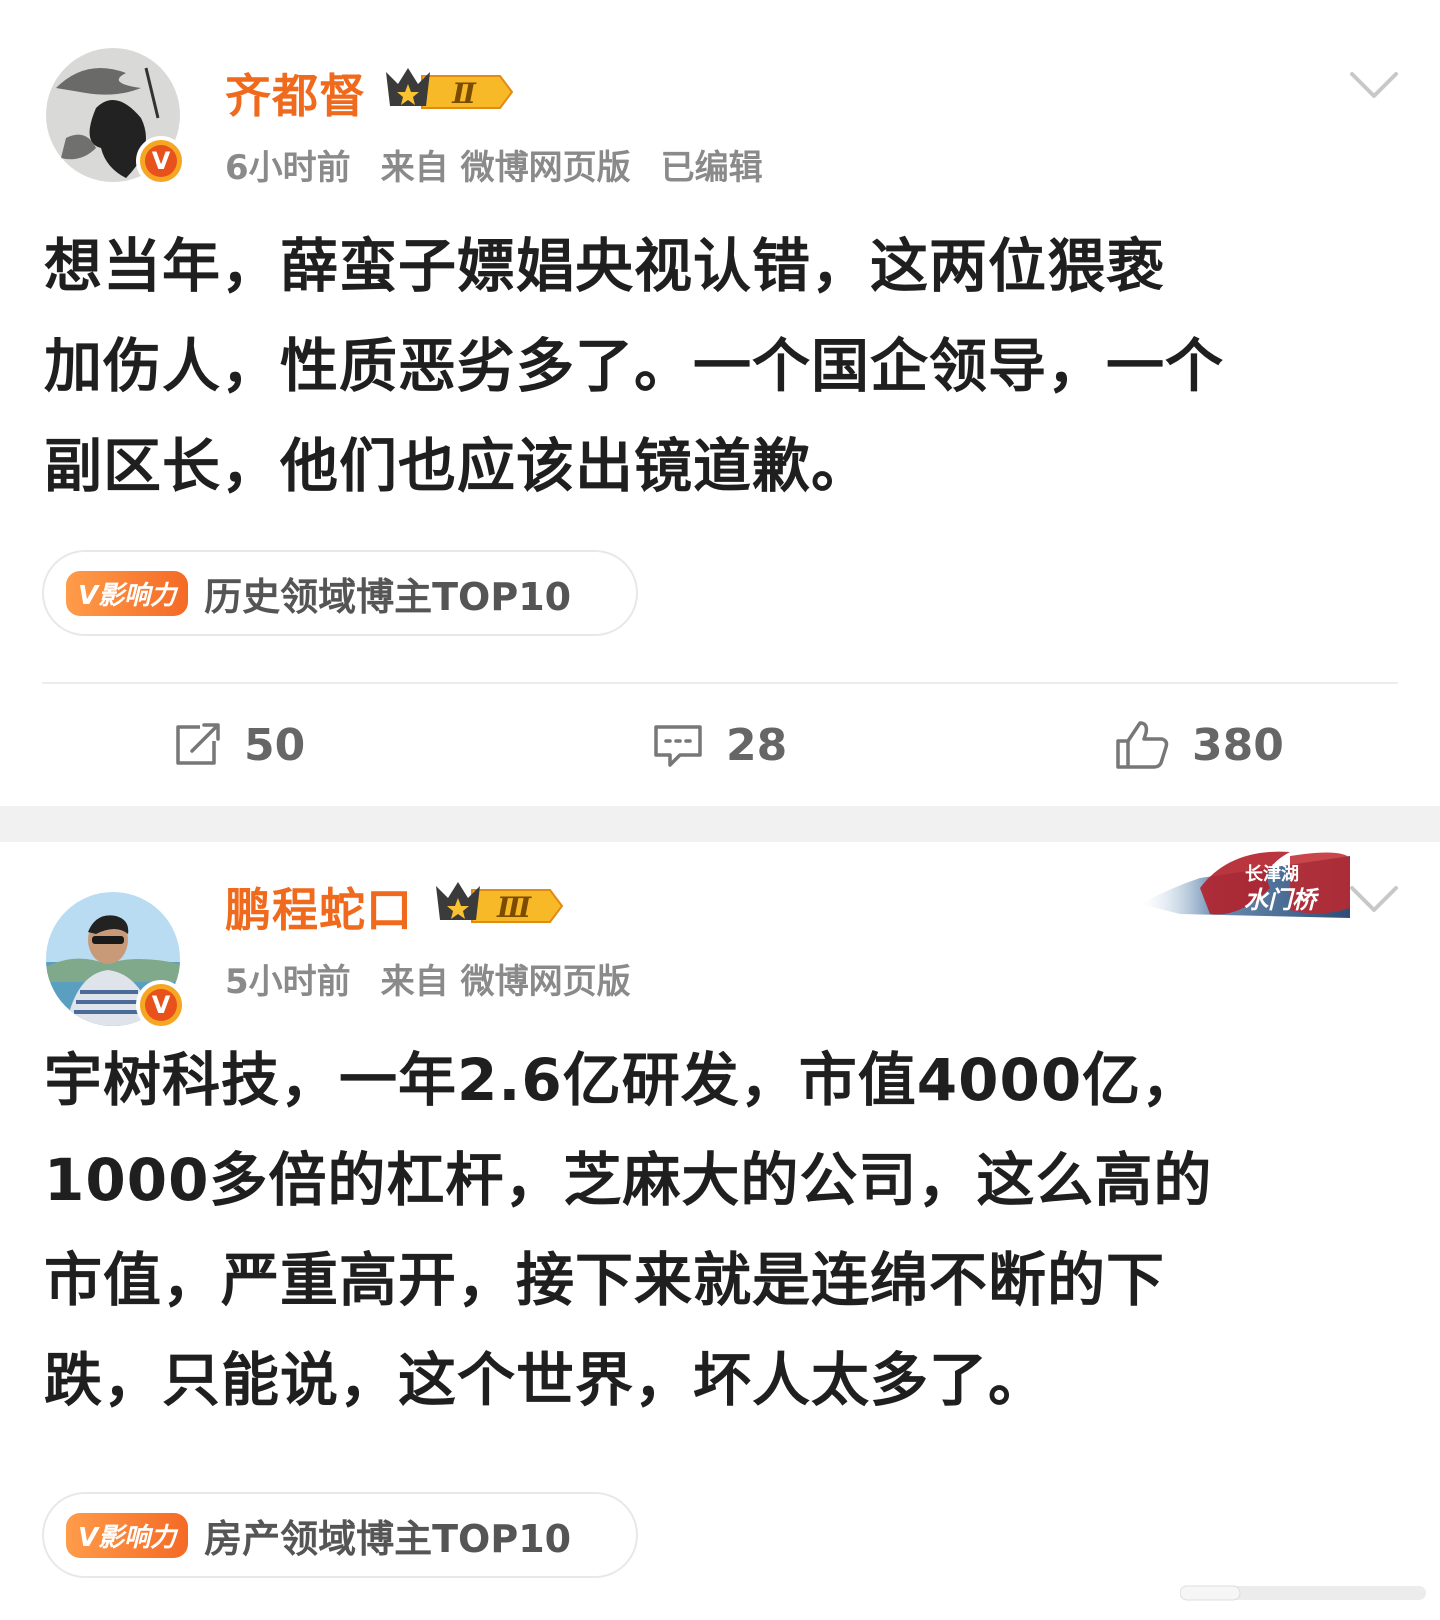 The width and height of the screenshot is (1440, 1620). Describe the element at coordinates (678, 746) in the screenshot. I see `comment-icon` at that location.